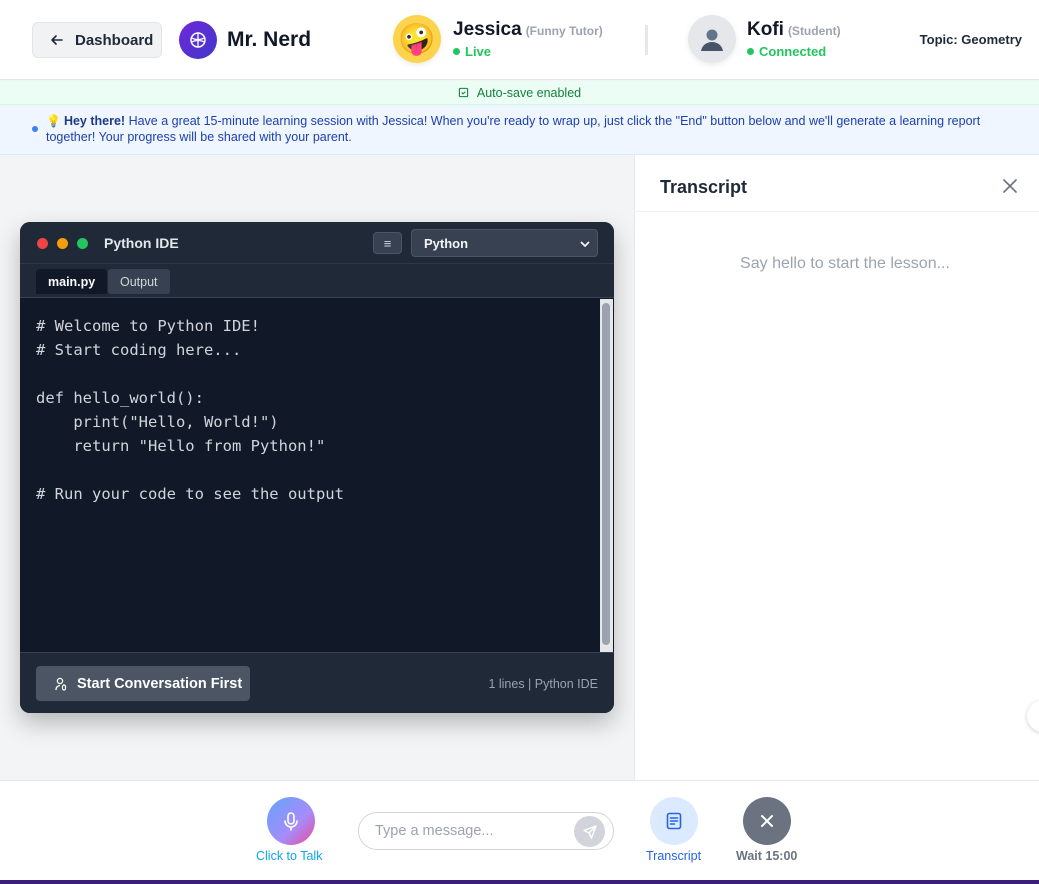 The height and width of the screenshot is (884, 1039). I want to click on brand: Mr. Nerd, so click(245, 40).